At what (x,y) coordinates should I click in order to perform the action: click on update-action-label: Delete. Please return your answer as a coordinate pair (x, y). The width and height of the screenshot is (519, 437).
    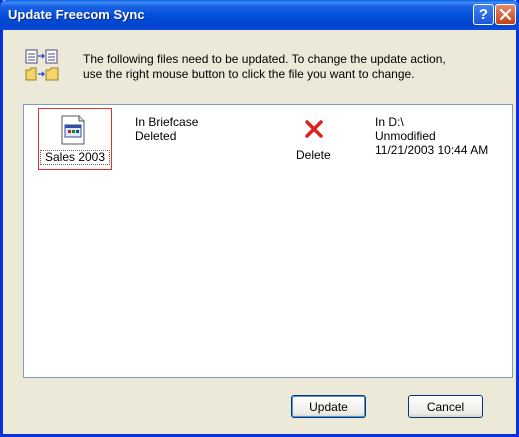
    Looking at the image, I should click on (313, 155).